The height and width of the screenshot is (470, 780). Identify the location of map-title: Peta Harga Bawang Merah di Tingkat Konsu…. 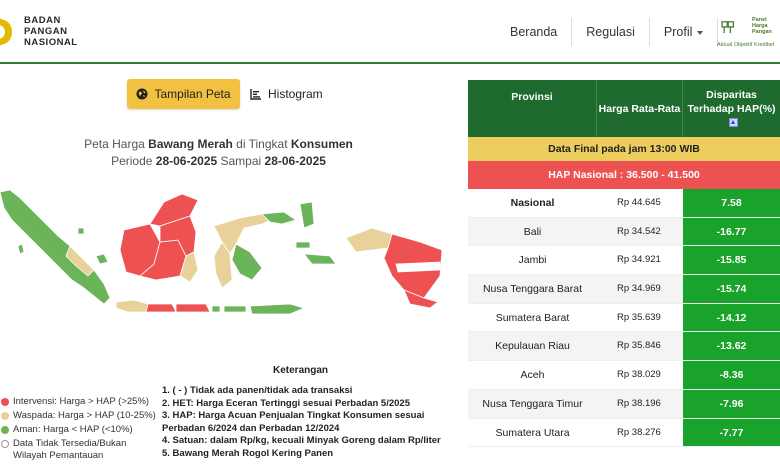
(218, 153).